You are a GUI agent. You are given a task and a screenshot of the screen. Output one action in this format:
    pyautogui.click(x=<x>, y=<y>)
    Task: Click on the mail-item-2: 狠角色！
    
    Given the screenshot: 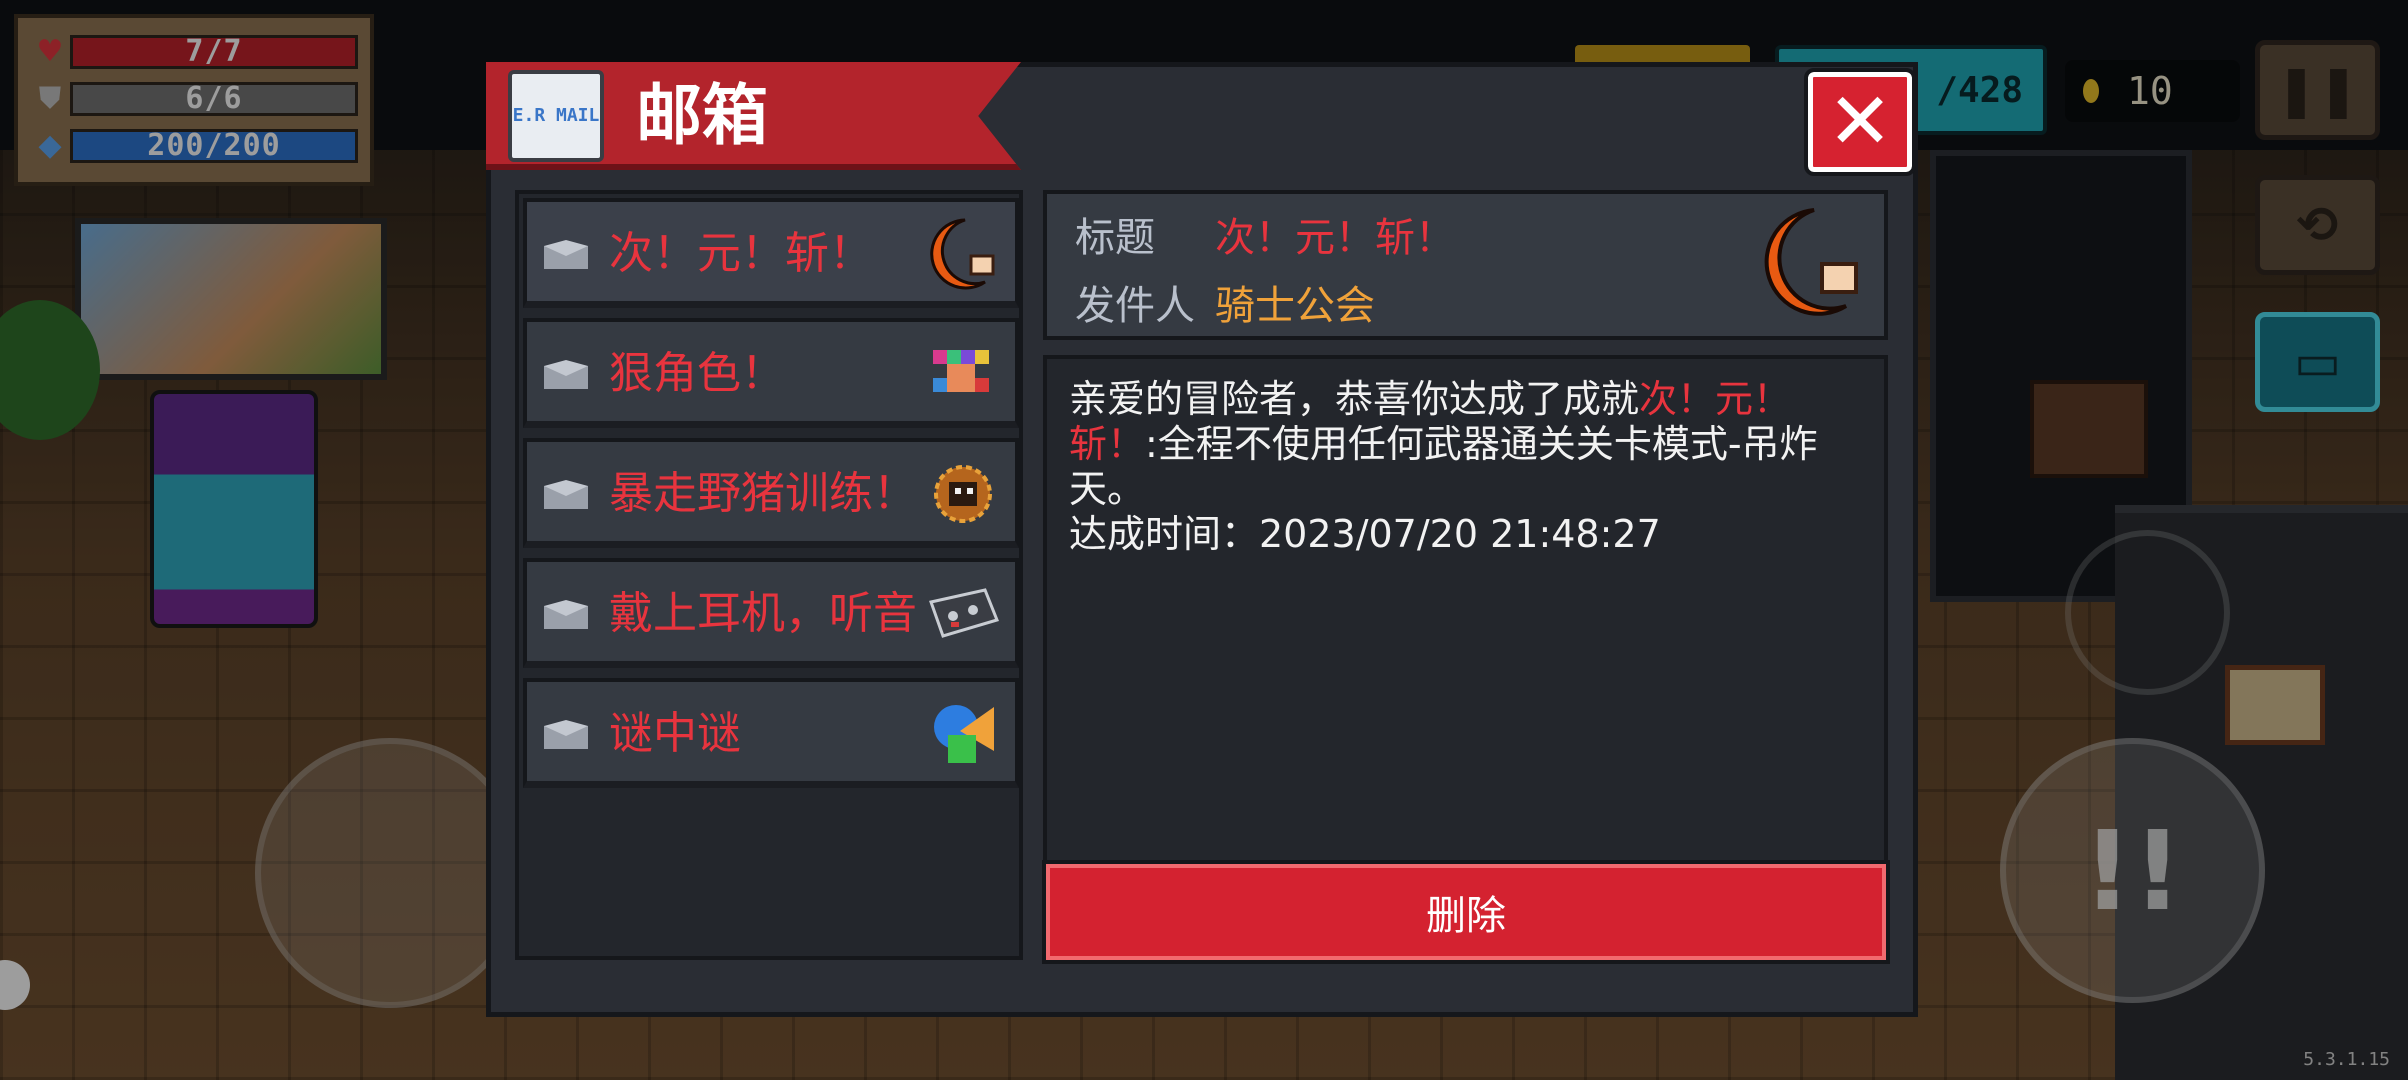 What is the action you would take?
    pyautogui.click(x=771, y=373)
    